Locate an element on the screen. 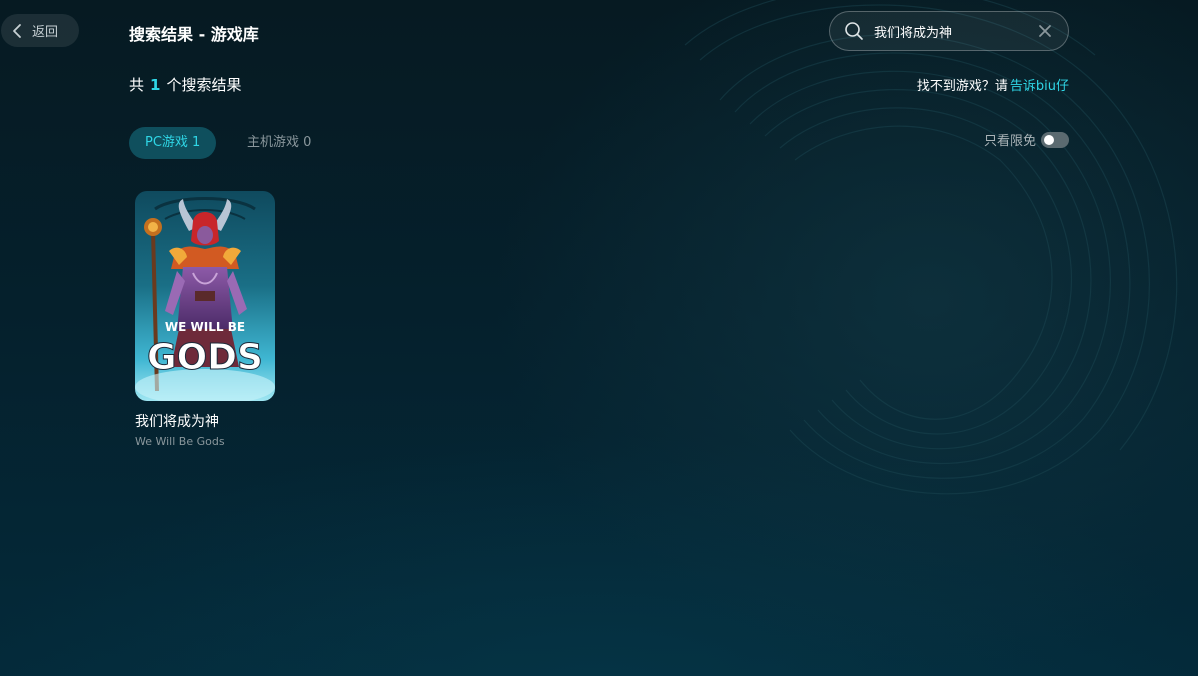 Image resolution: width=1198 pixels, height=676 pixels. search-input is located at coordinates (944, 31).